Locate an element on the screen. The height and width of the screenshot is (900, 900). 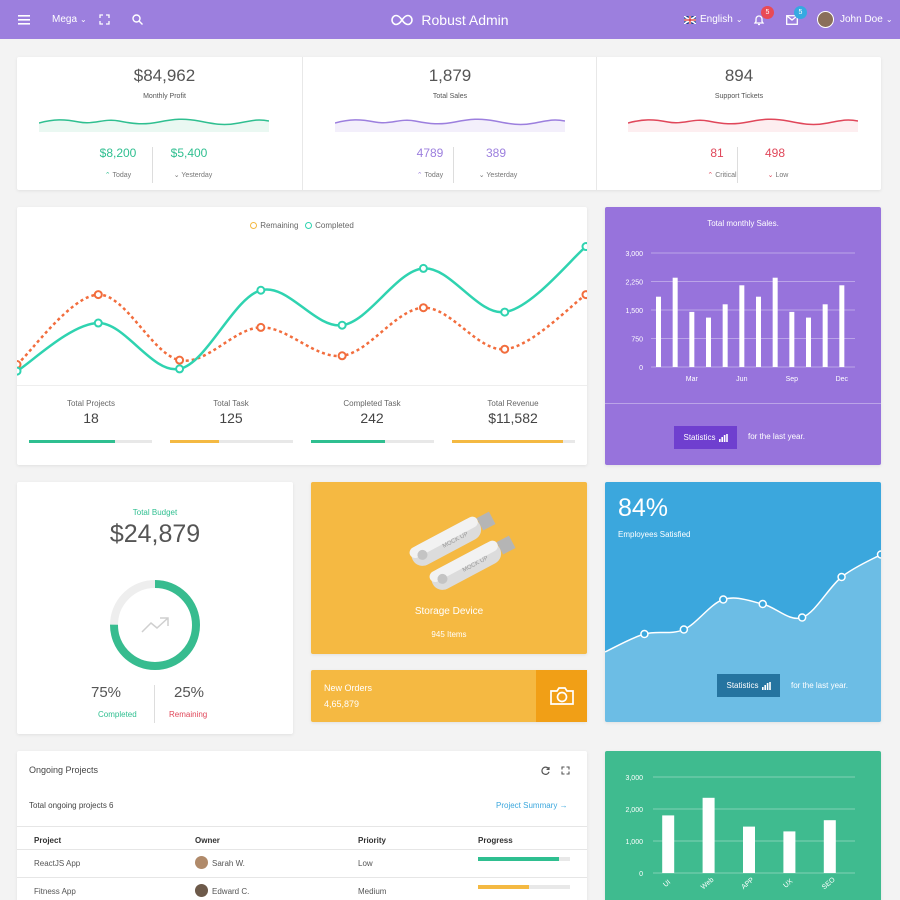
camera-icon is located at coordinates (561, 696).